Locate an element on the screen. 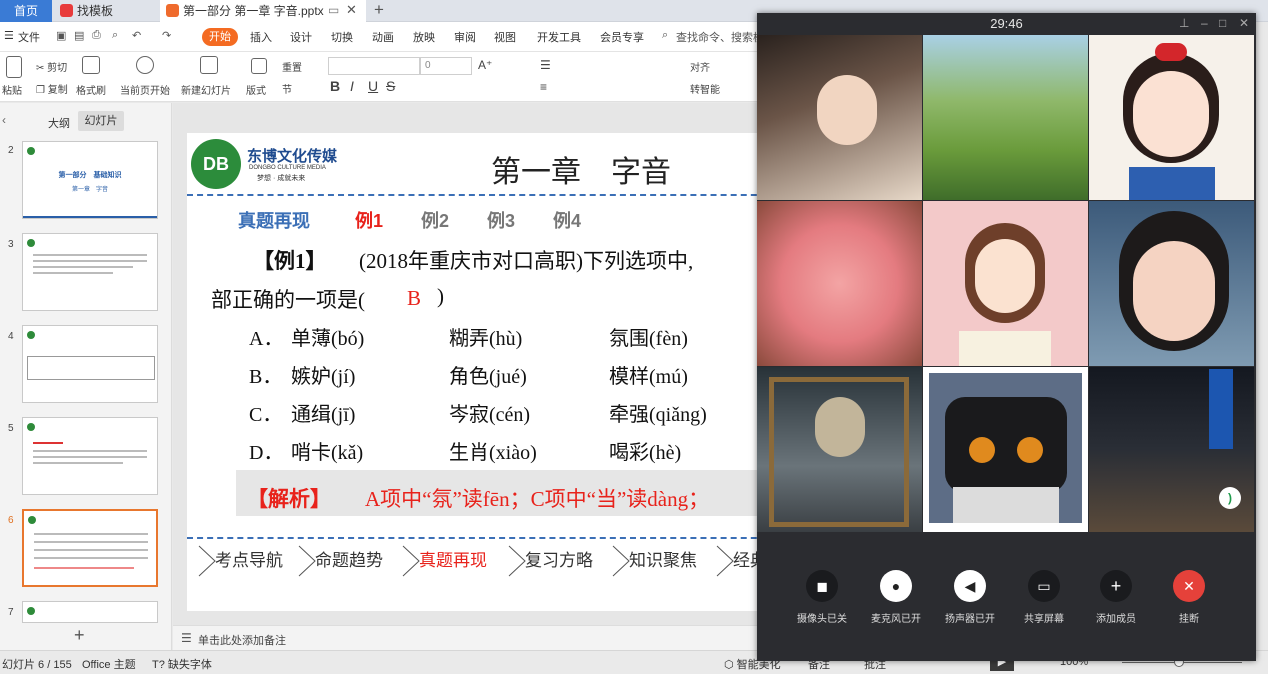  pin-icon: ⊥ is located at coordinates (1184, 23).